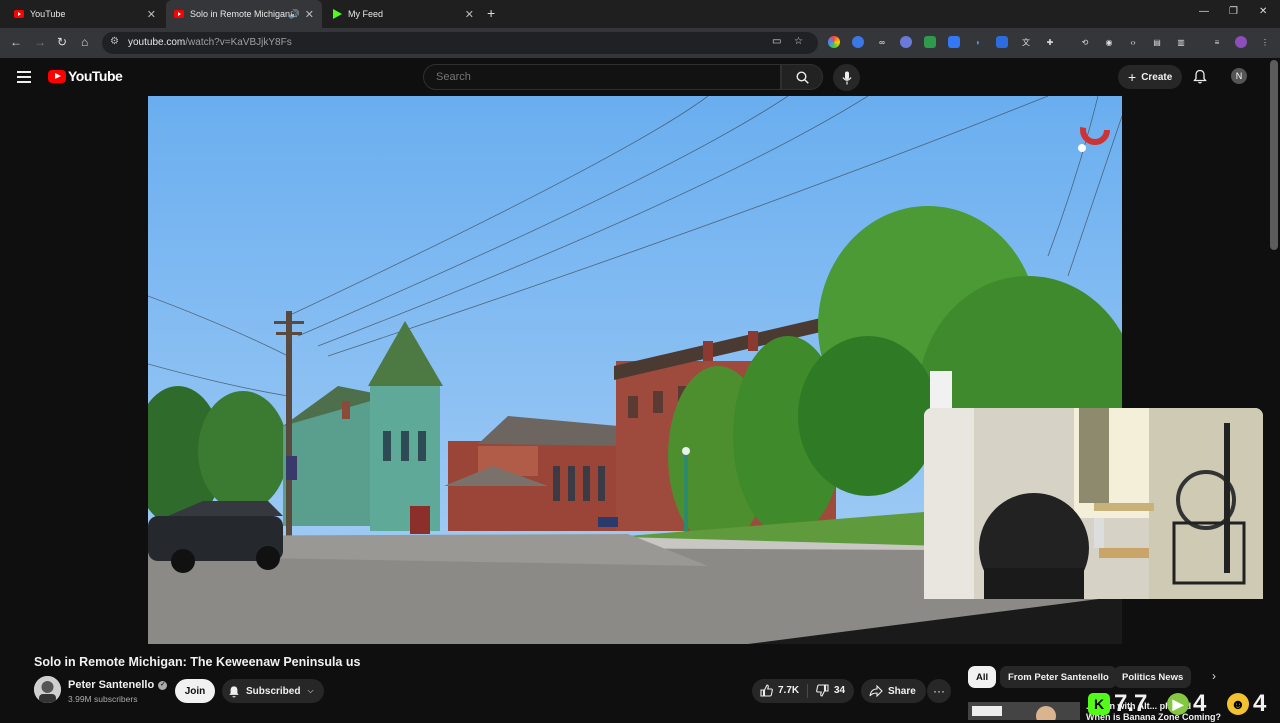 The width and height of the screenshot is (1280, 723). I want to click on rumble-viewer-count: ▶ 4, so click(1186, 704).